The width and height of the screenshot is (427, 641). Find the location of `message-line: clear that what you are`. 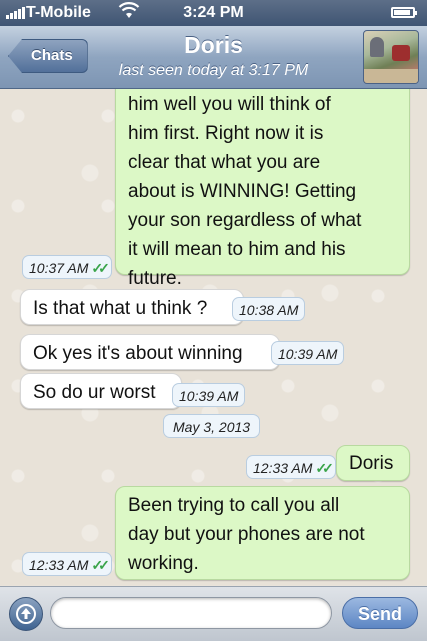

message-line: clear that what you are is located at coordinates (224, 162).